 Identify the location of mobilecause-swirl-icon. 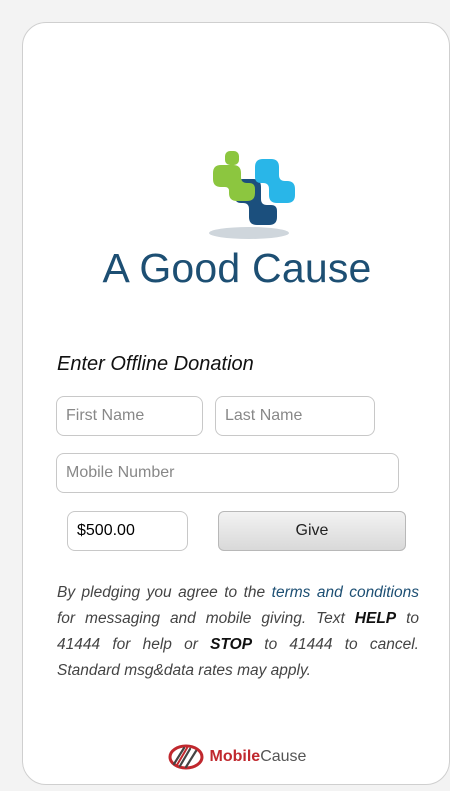
(186, 757).